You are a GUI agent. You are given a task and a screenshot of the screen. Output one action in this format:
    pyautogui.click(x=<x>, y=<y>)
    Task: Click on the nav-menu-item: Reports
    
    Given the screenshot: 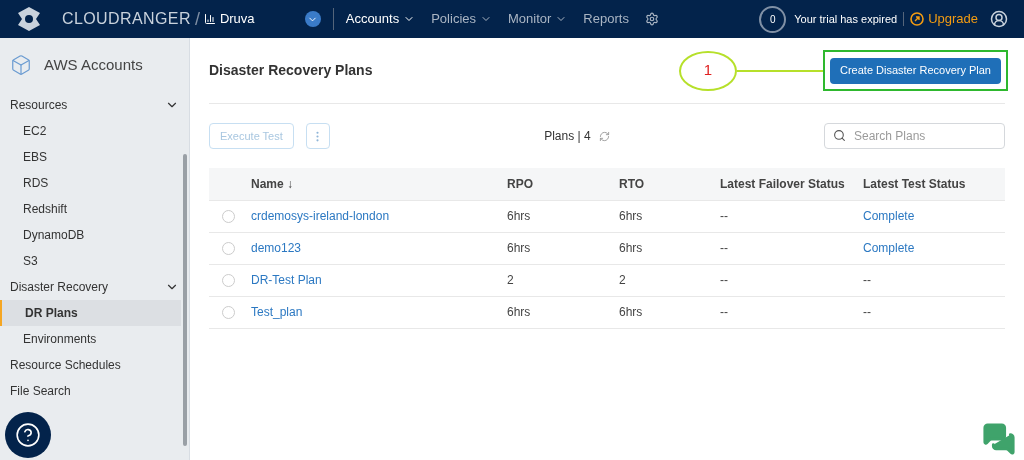 What is the action you would take?
    pyautogui.click(x=606, y=19)
    